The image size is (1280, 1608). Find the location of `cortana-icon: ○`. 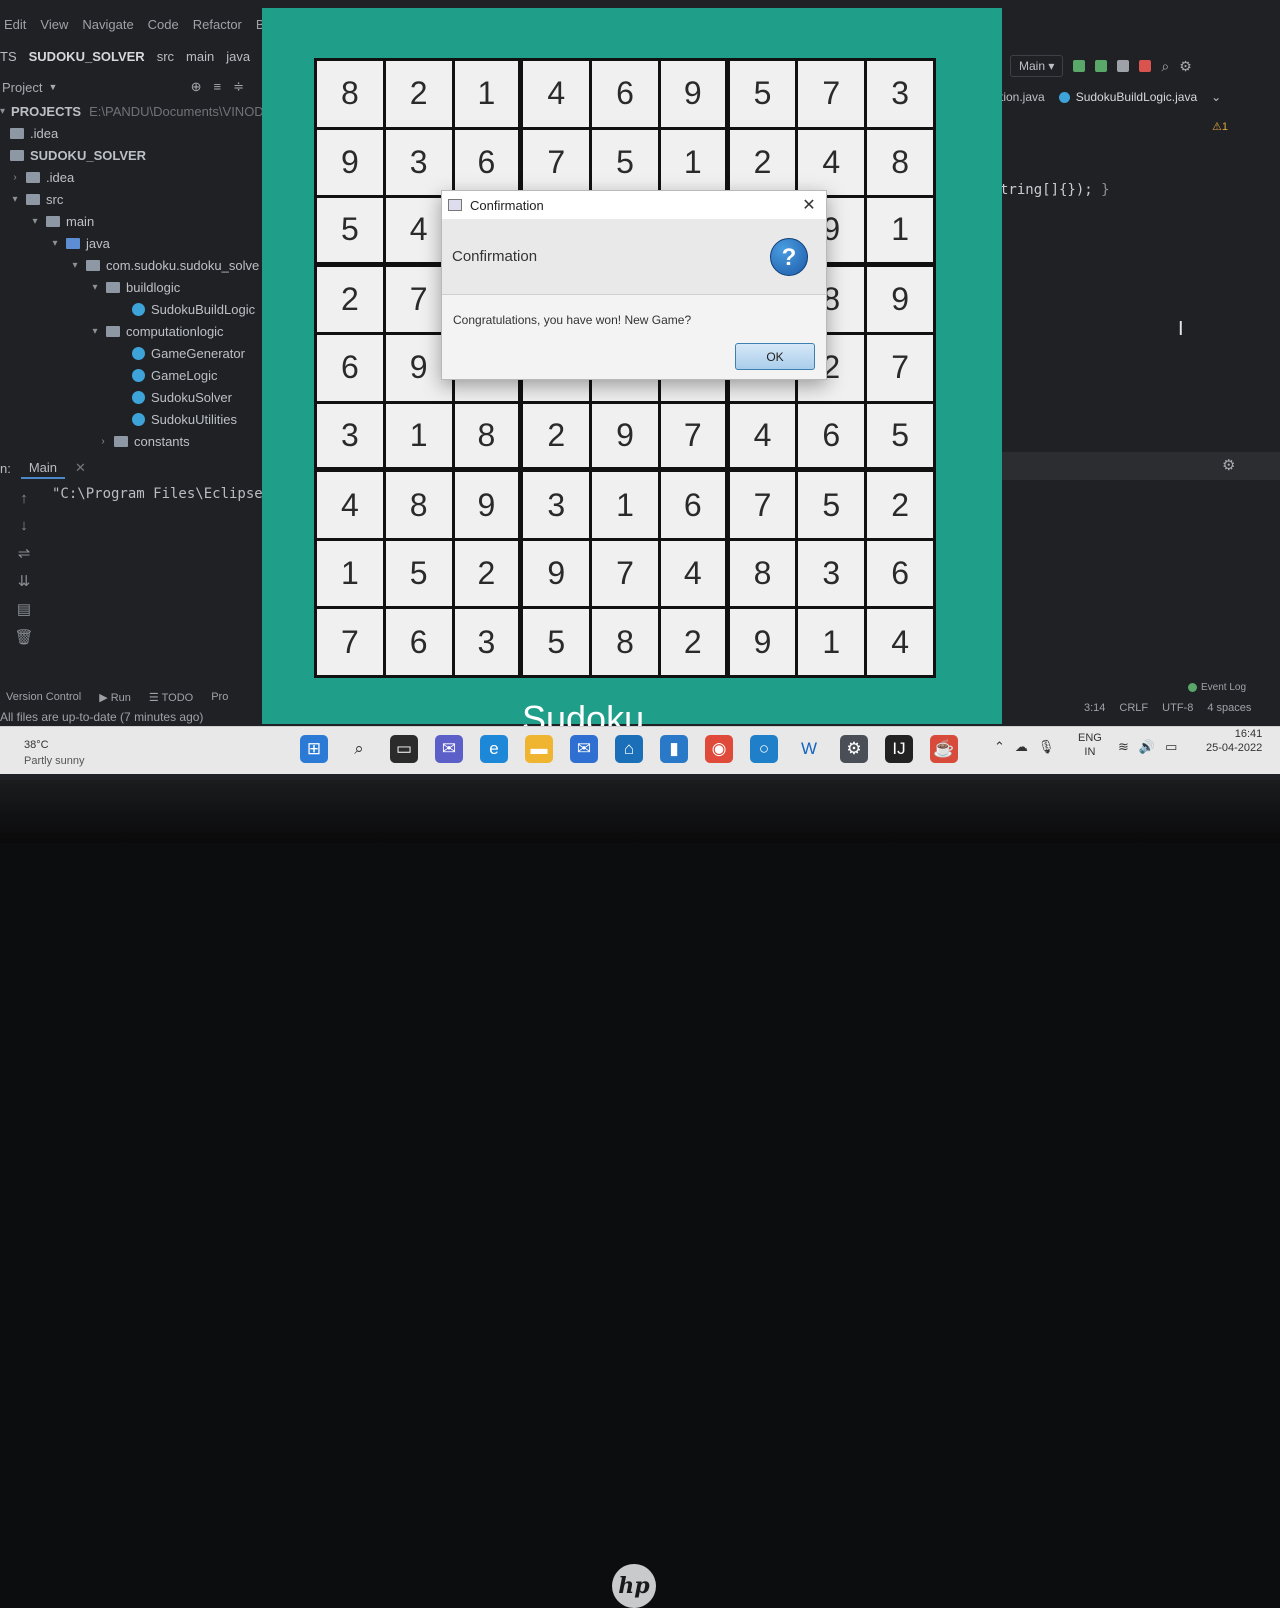

cortana-icon: ○ is located at coordinates (764, 749).